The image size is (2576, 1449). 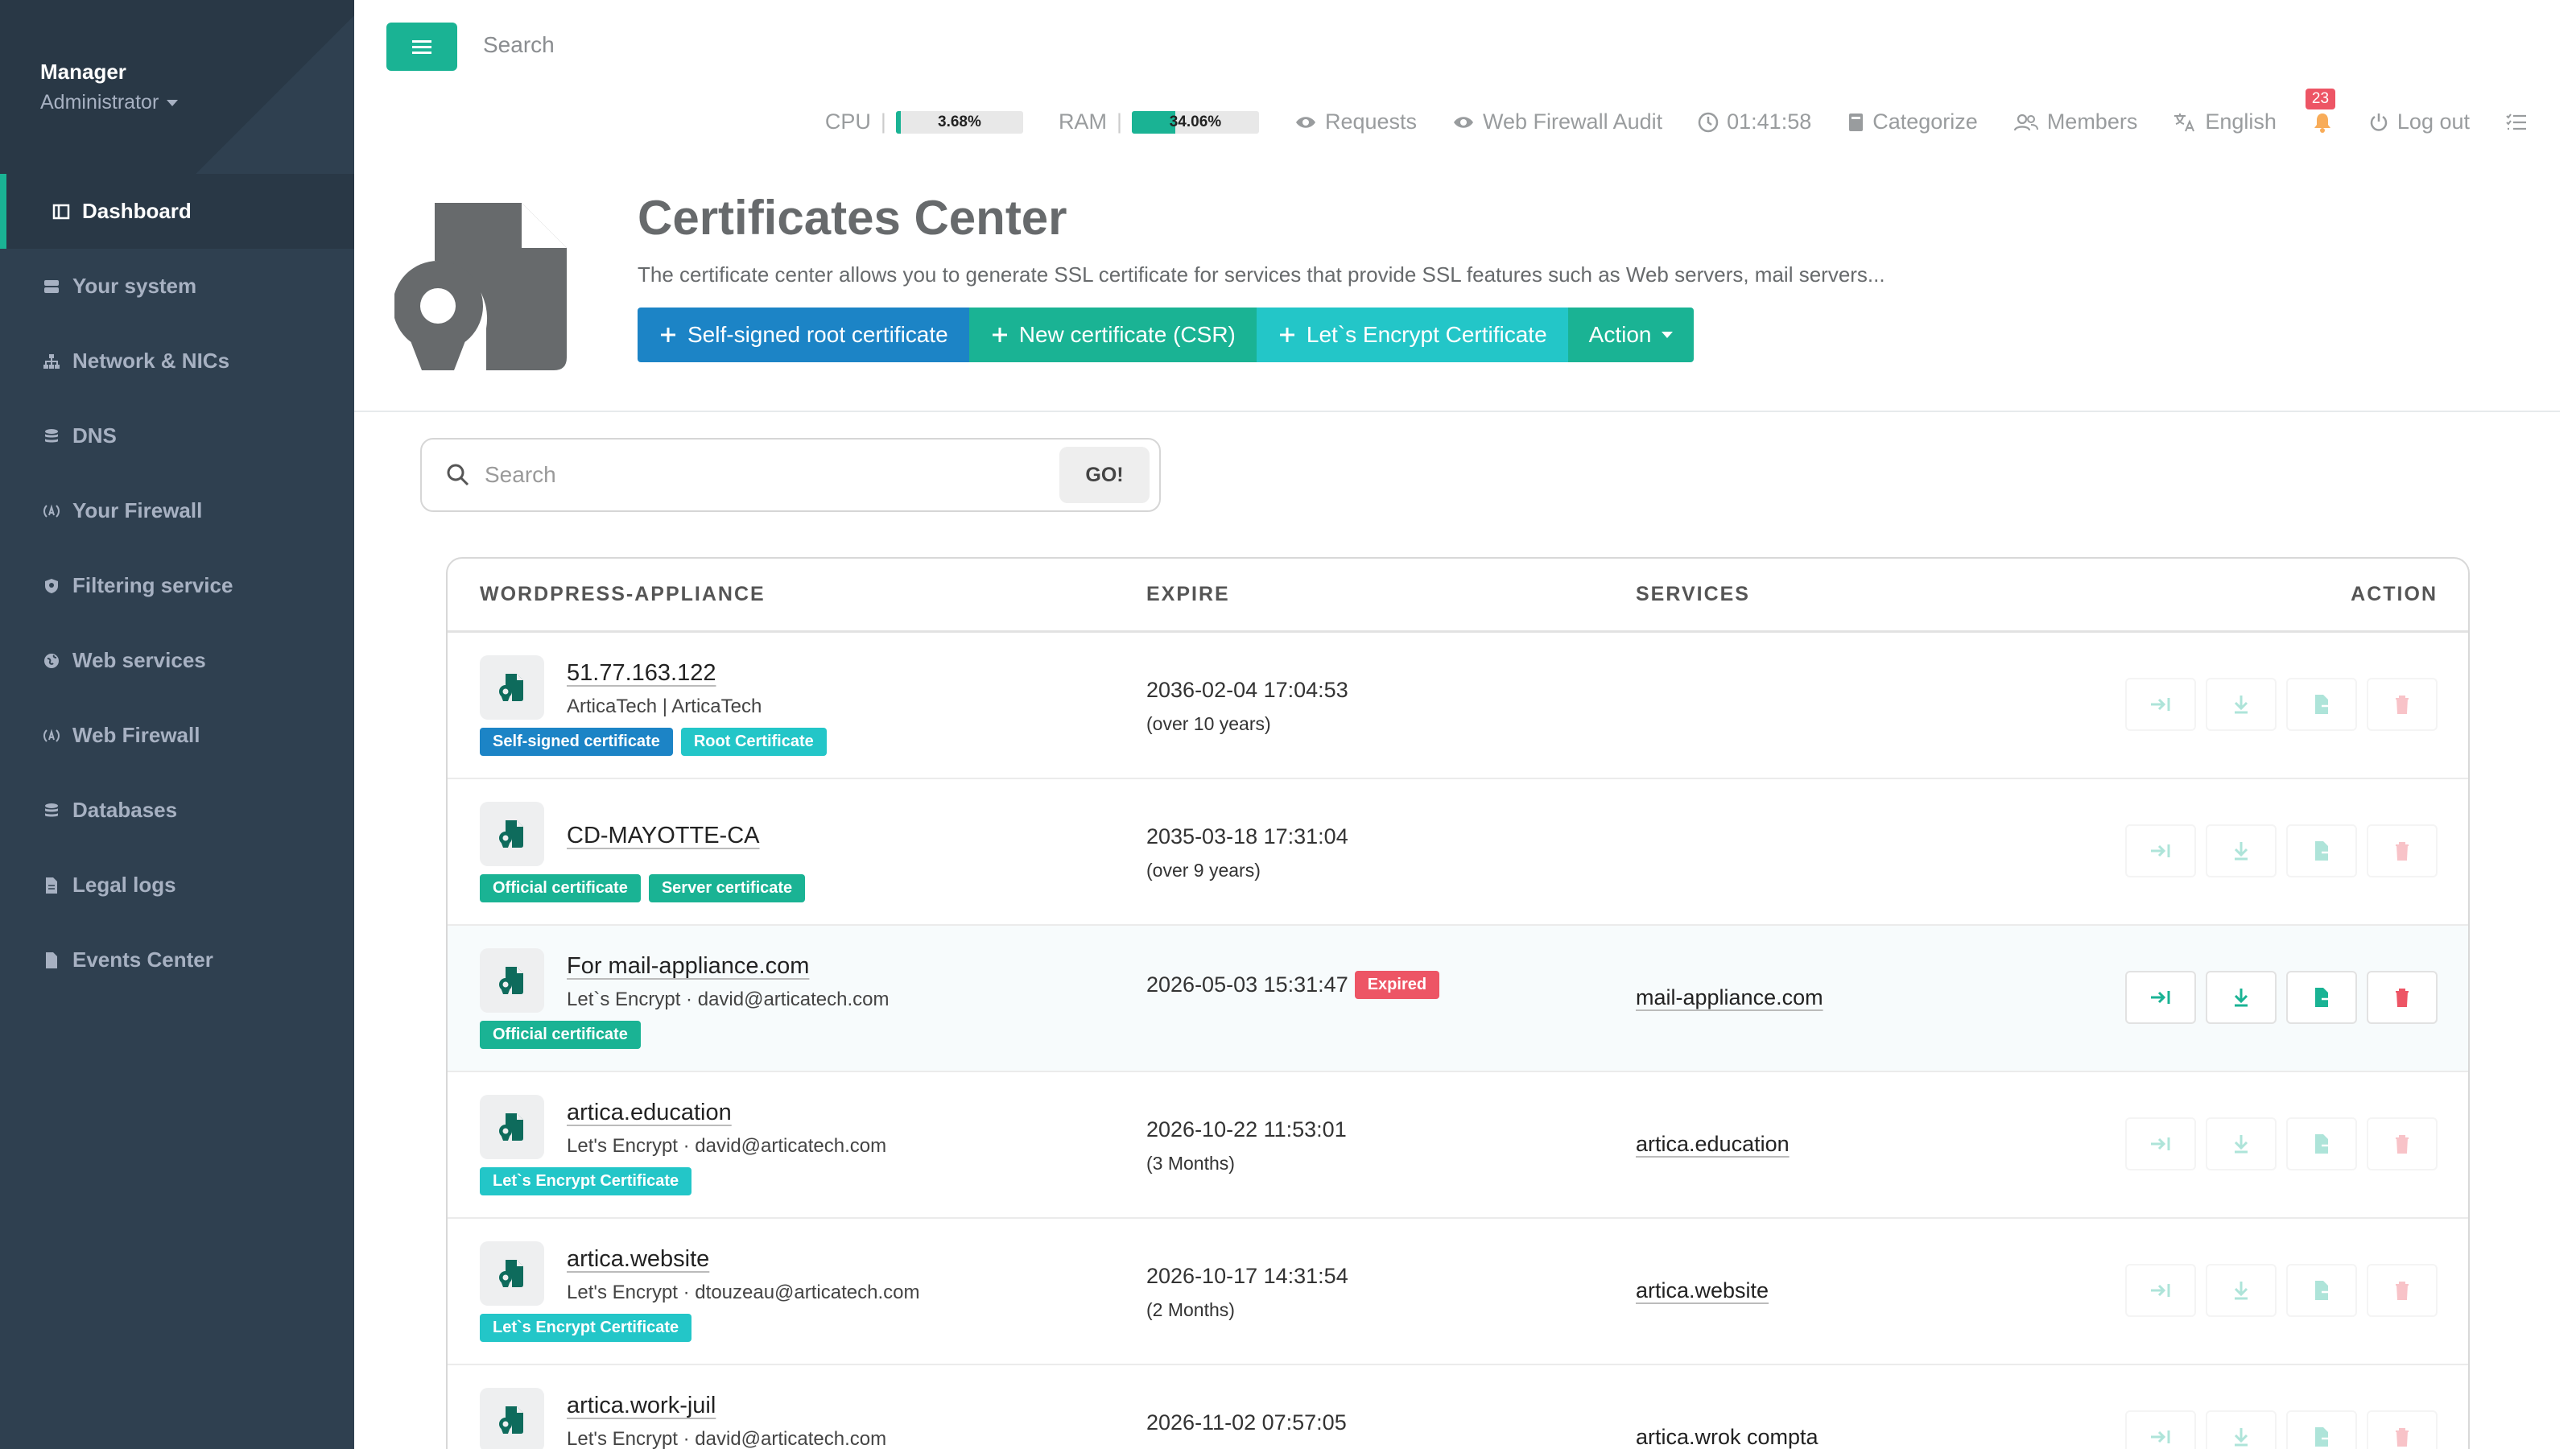 What do you see at coordinates (586, 1328) in the screenshot?
I see `certificate-tags: Let`s Encrypt Certificate` at bounding box center [586, 1328].